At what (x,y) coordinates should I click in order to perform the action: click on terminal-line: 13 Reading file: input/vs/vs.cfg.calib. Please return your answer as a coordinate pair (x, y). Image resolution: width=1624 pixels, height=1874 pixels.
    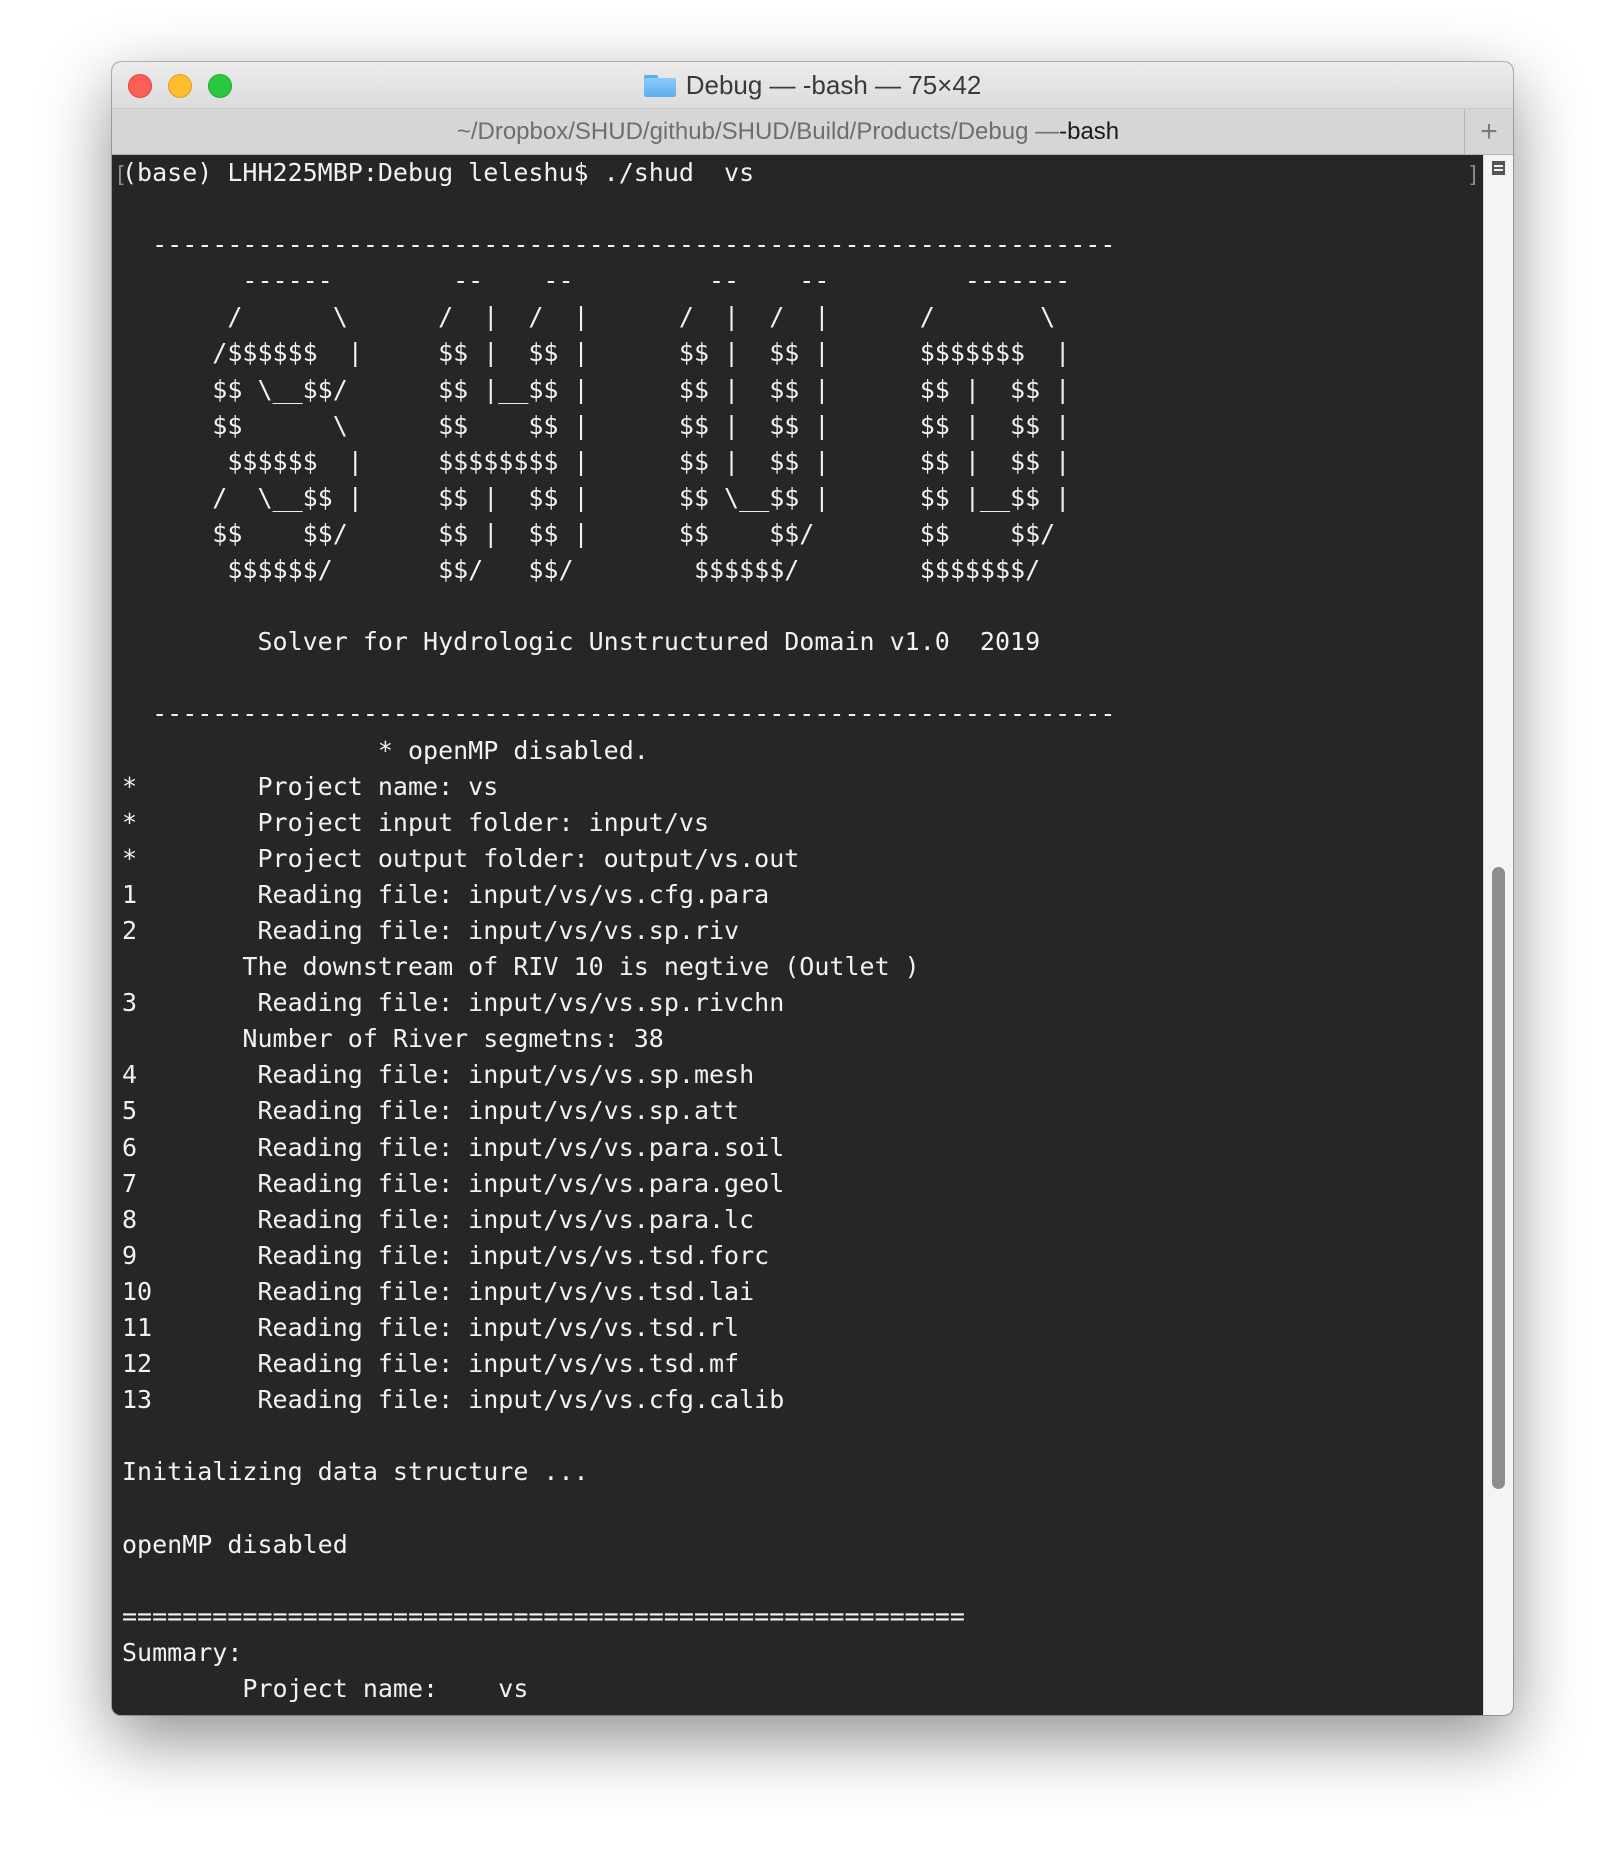
    Looking at the image, I should click on (453, 1400).